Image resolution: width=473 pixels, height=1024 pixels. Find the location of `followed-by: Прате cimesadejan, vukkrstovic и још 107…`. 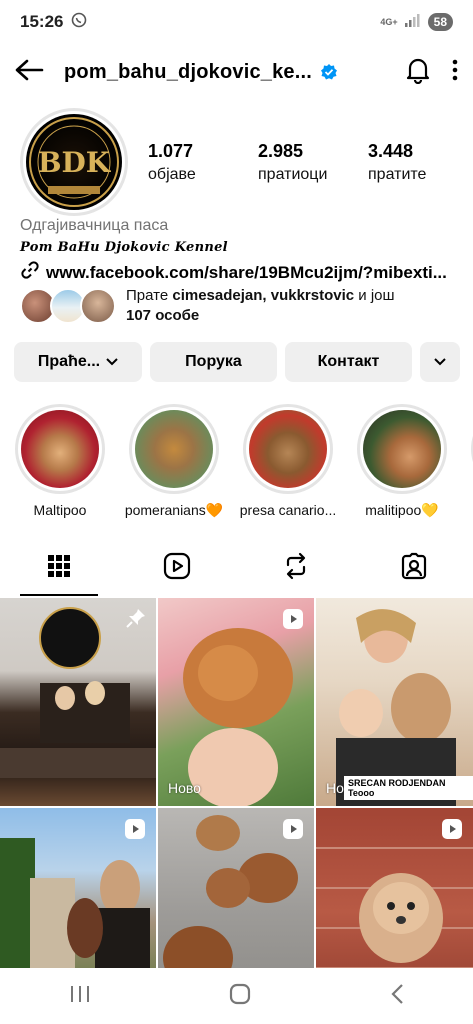

followed-by: Прате cimesadejan, vukkrstovic и још 107… is located at coordinates (240, 306).